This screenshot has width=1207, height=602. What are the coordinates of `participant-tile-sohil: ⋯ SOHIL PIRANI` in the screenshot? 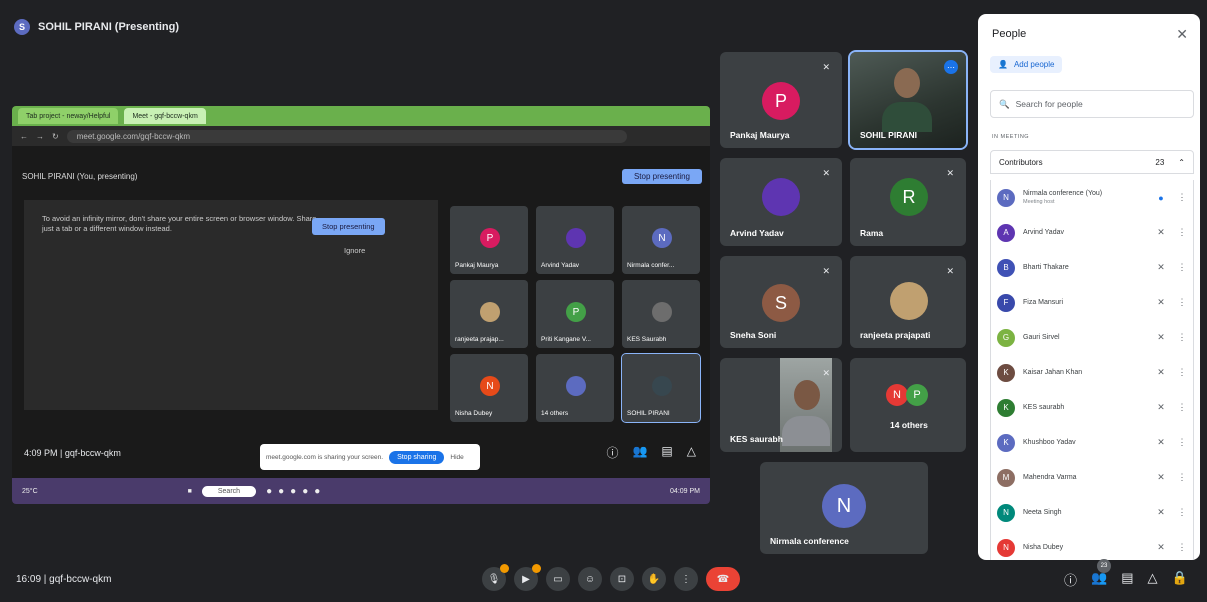 It's located at (908, 100).